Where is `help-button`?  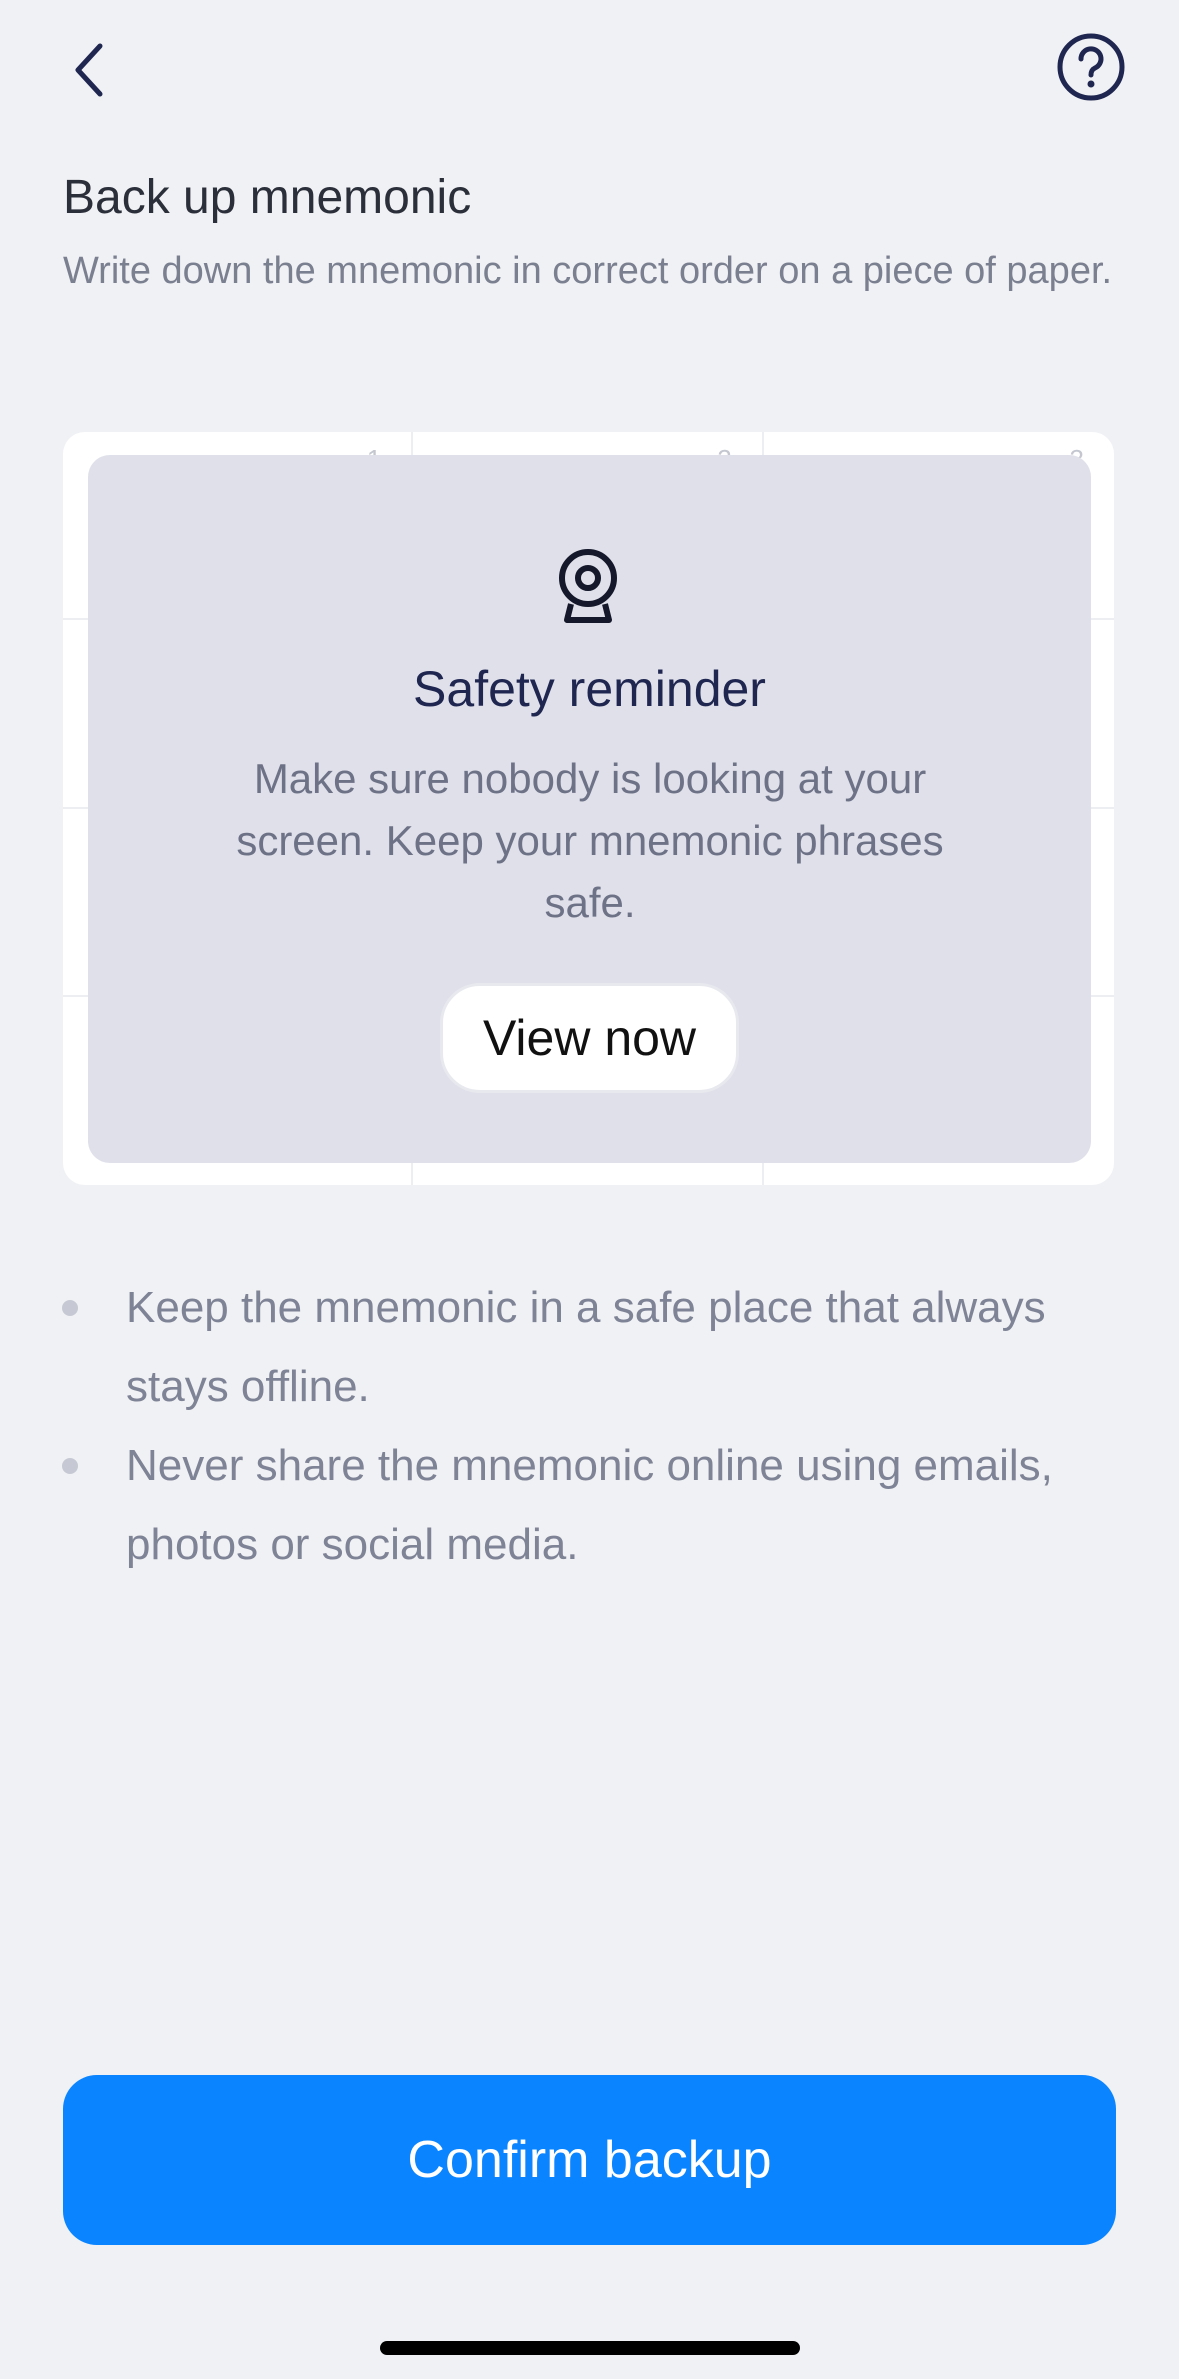 help-button is located at coordinates (1091, 67).